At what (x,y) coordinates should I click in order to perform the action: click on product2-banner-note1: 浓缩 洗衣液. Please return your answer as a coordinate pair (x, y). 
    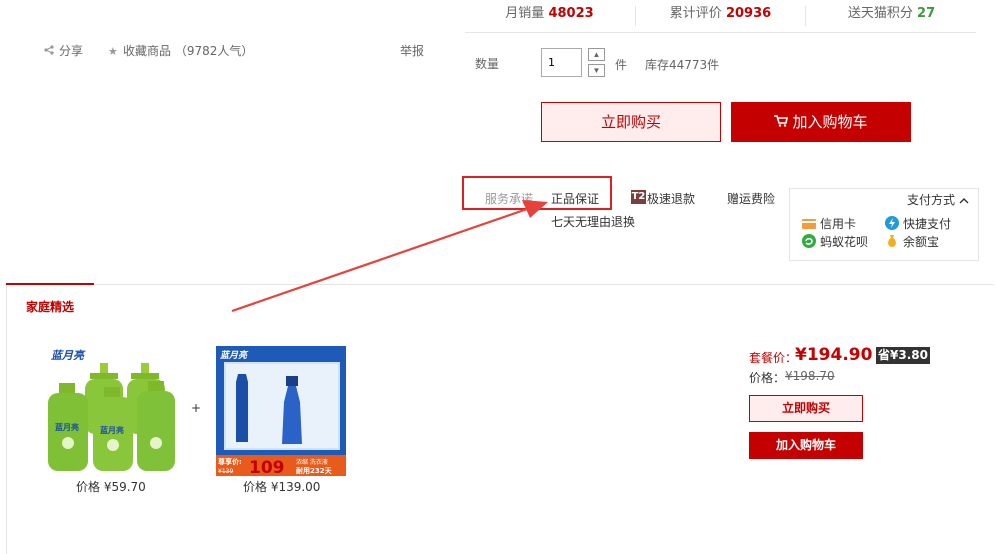
    Looking at the image, I should click on (312, 462).